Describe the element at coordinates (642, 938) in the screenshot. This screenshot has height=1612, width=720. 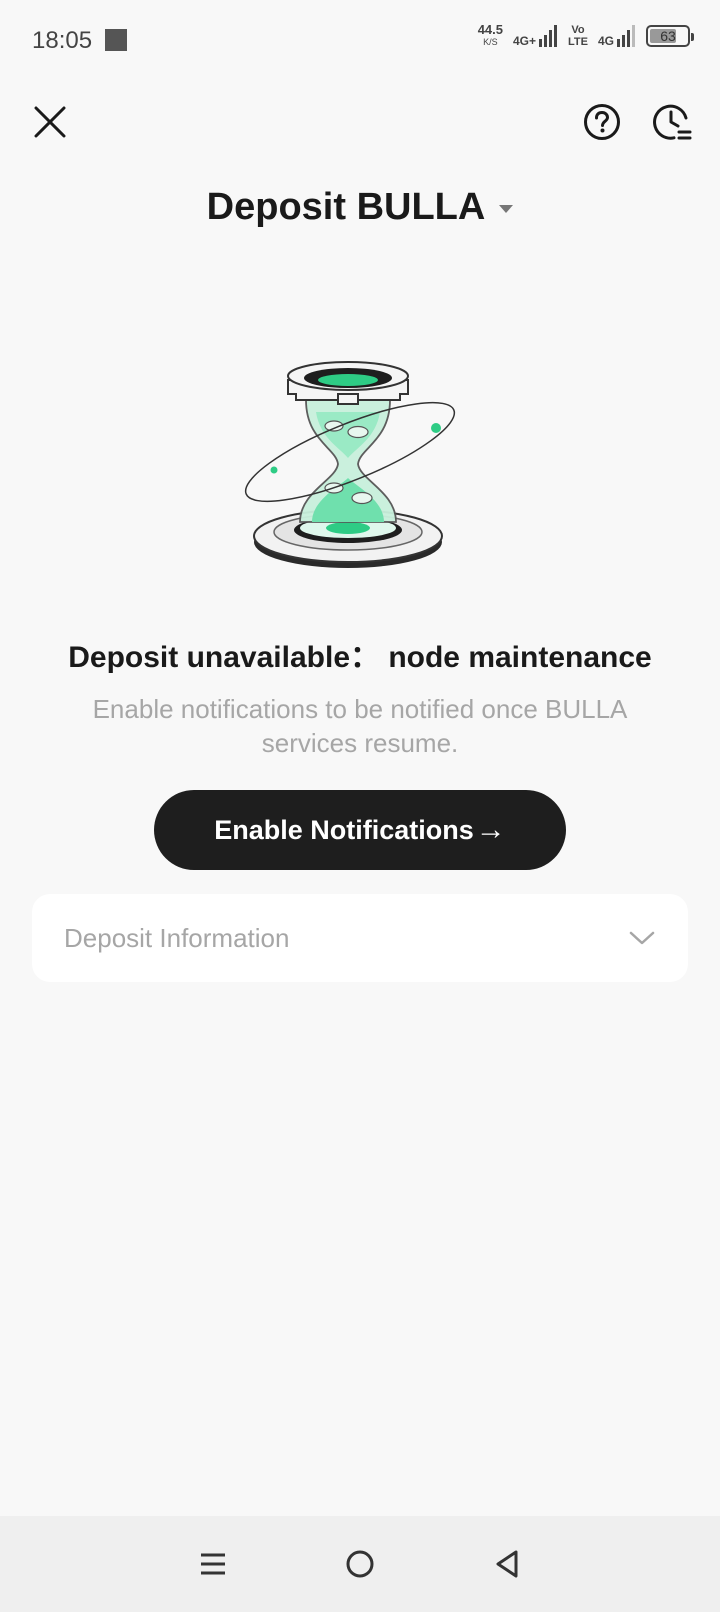
I see `chevron-down-icon` at that location.